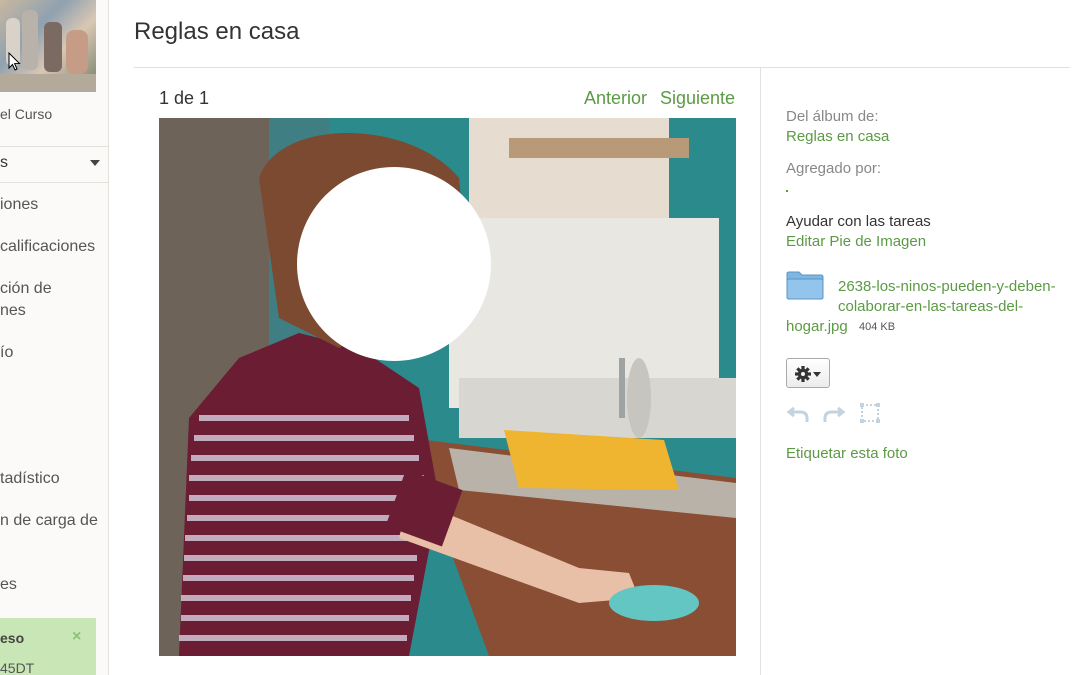  I want to click on next-photo-link: Siguiente, so click(697, 98).